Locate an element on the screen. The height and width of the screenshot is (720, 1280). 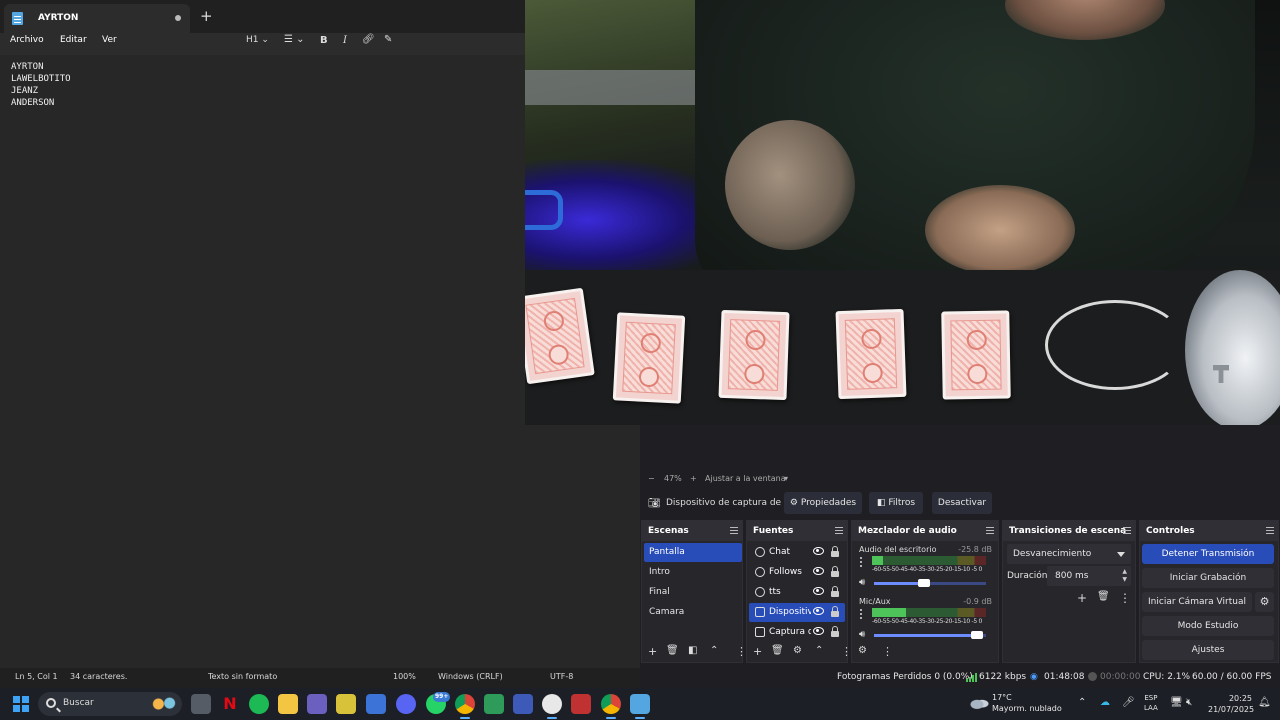
obs-icon is located at coordinates (552, 706).